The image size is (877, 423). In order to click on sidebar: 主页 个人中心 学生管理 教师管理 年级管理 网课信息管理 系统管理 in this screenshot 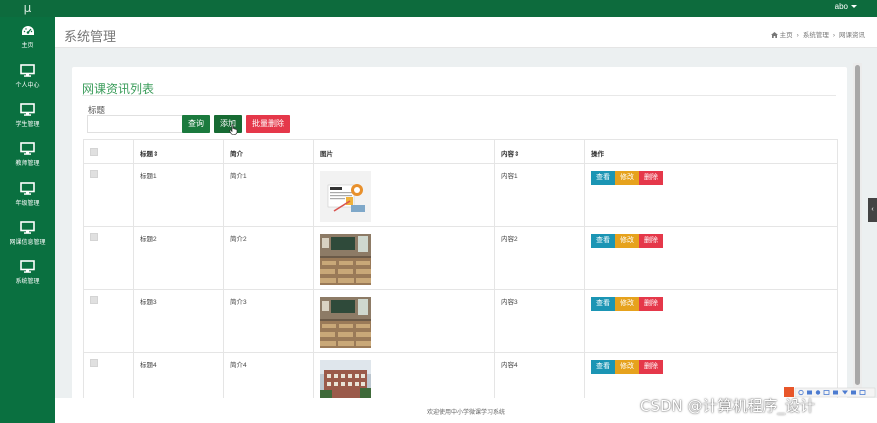, I will do `click(27, 220)`.